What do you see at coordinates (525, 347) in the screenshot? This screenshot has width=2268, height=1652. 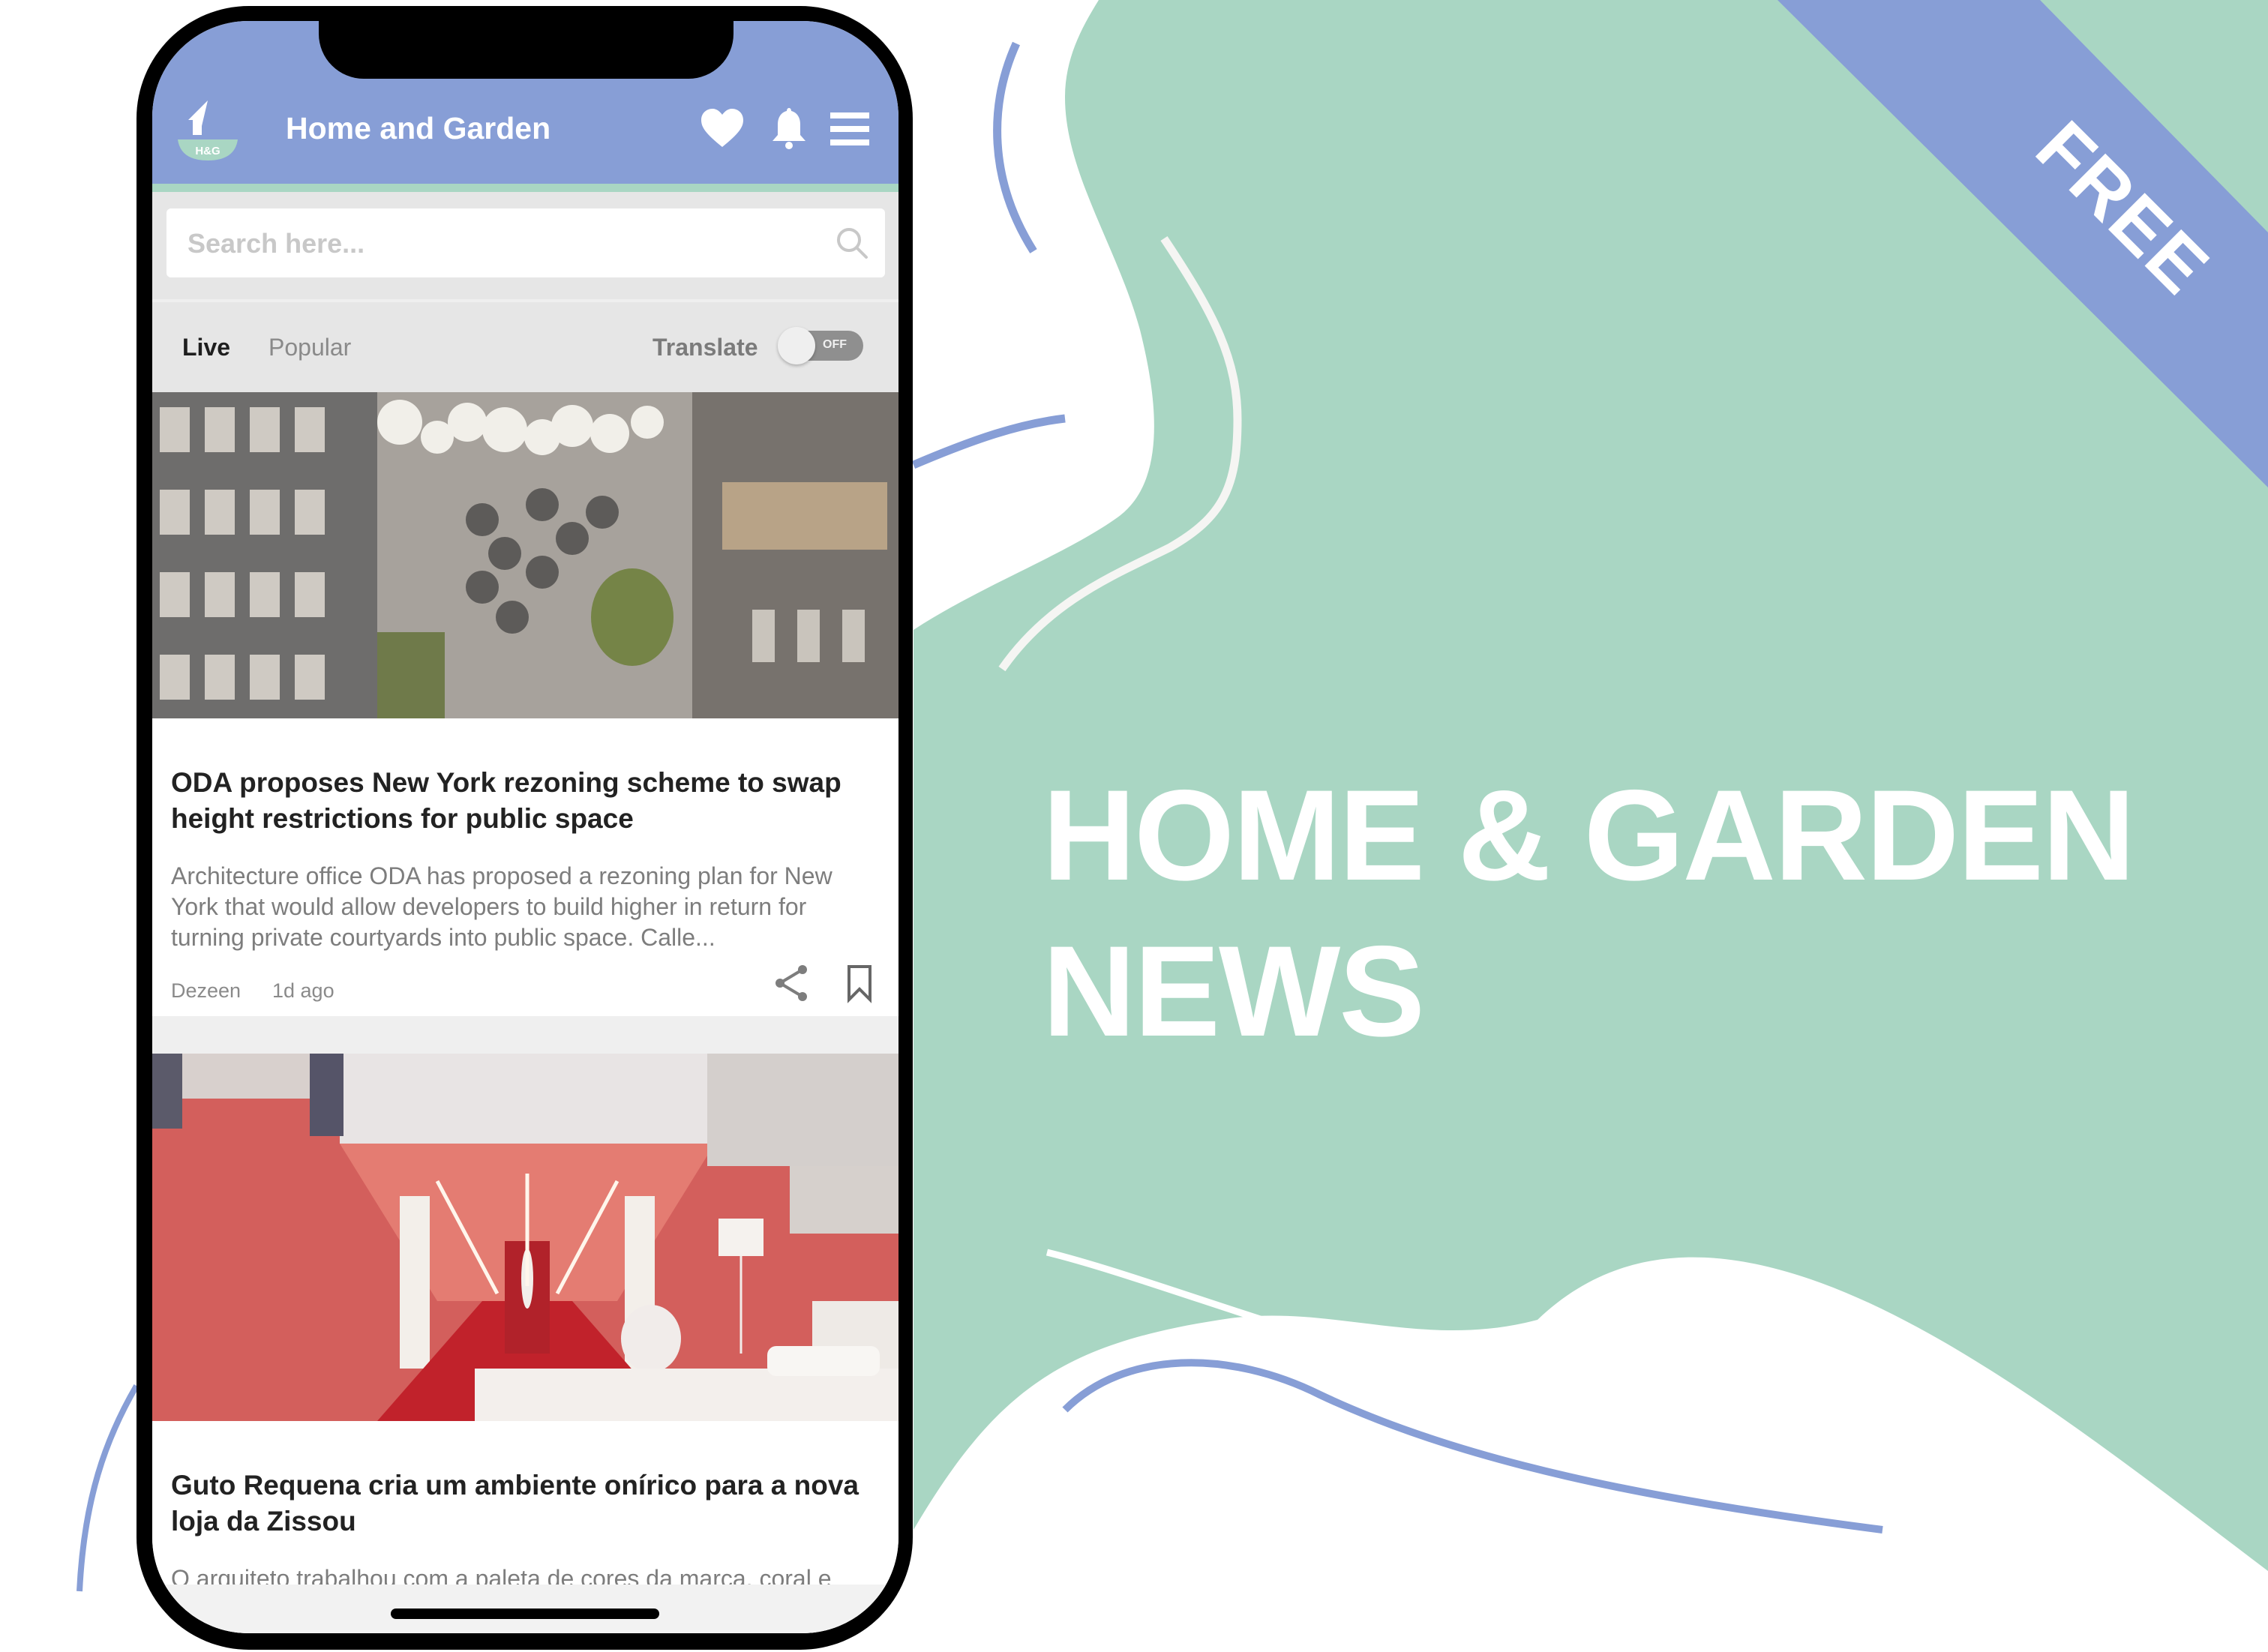 I see `feed-tabs: Live Popular Translate OFF` at bounding box center [525, 347].